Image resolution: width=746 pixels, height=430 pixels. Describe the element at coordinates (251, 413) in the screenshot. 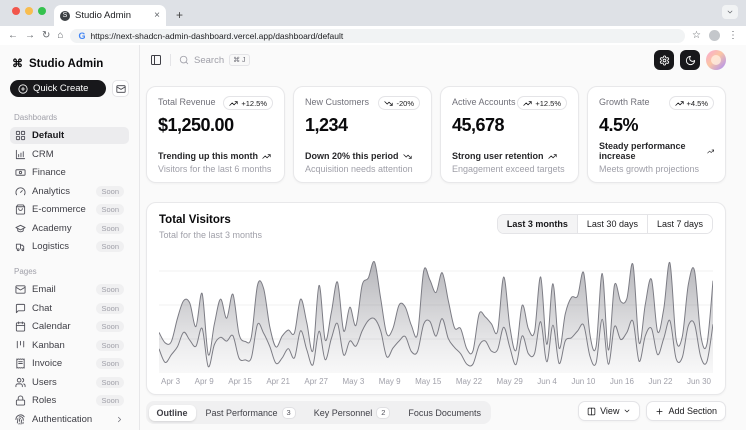

I see `tab-past-performance: Past Performance 3` at that location.